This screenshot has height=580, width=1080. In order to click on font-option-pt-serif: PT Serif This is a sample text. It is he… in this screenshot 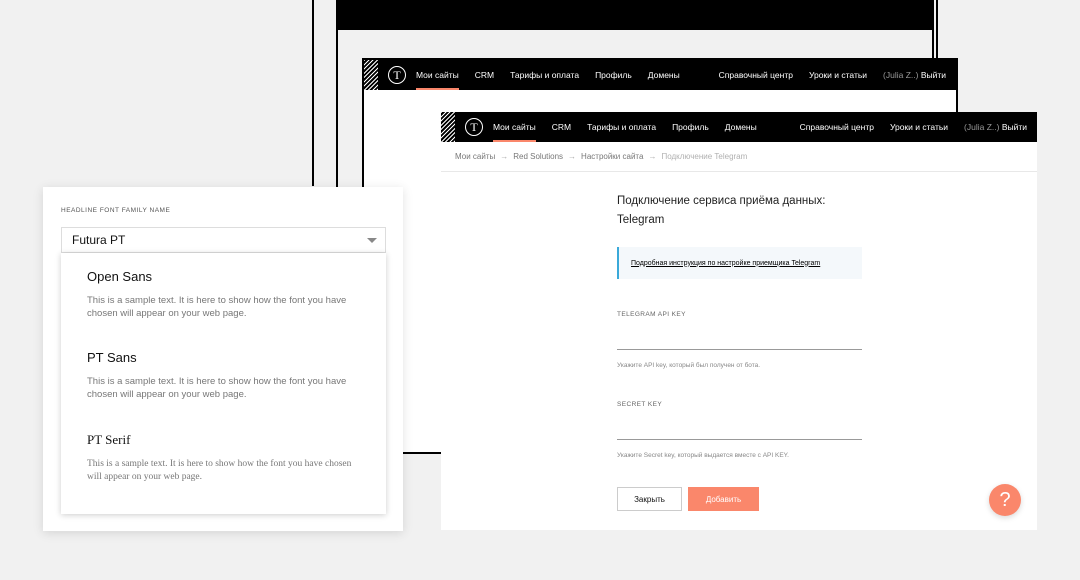, I will do `click(227, 458)`.